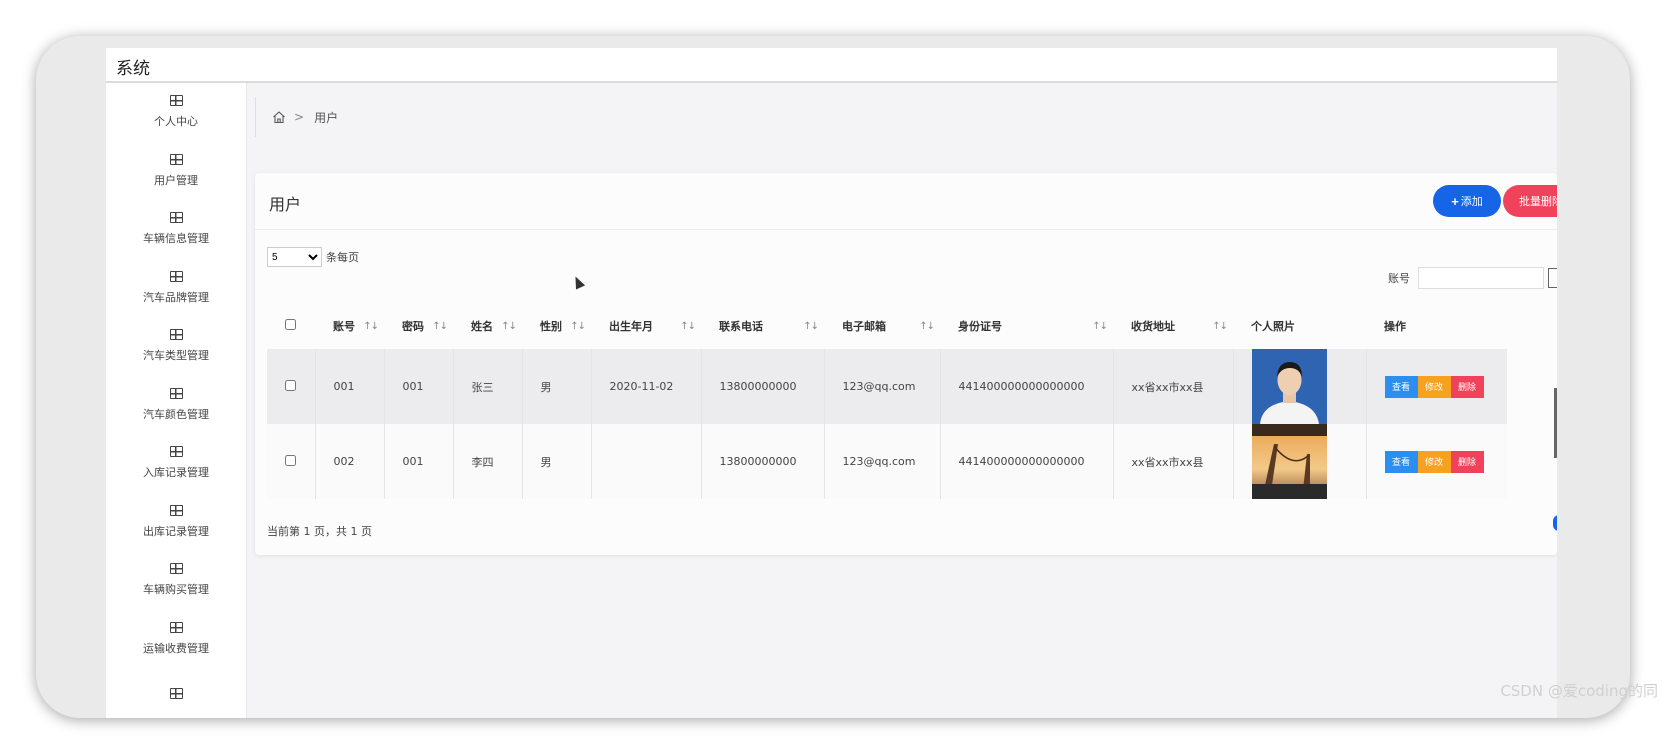 This screenshot has width=1666, height=754. Describe the element at coordinates (1555, 523) in the screenshot. I see `pagination-button` at that location.